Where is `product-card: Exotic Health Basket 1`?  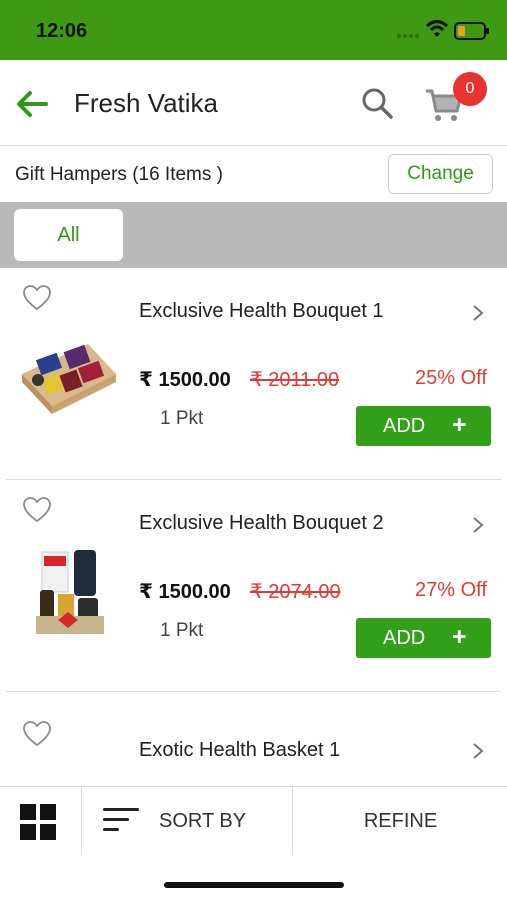
product-card: Exotic Health Basket 1 is located at coordinates (253, 739).